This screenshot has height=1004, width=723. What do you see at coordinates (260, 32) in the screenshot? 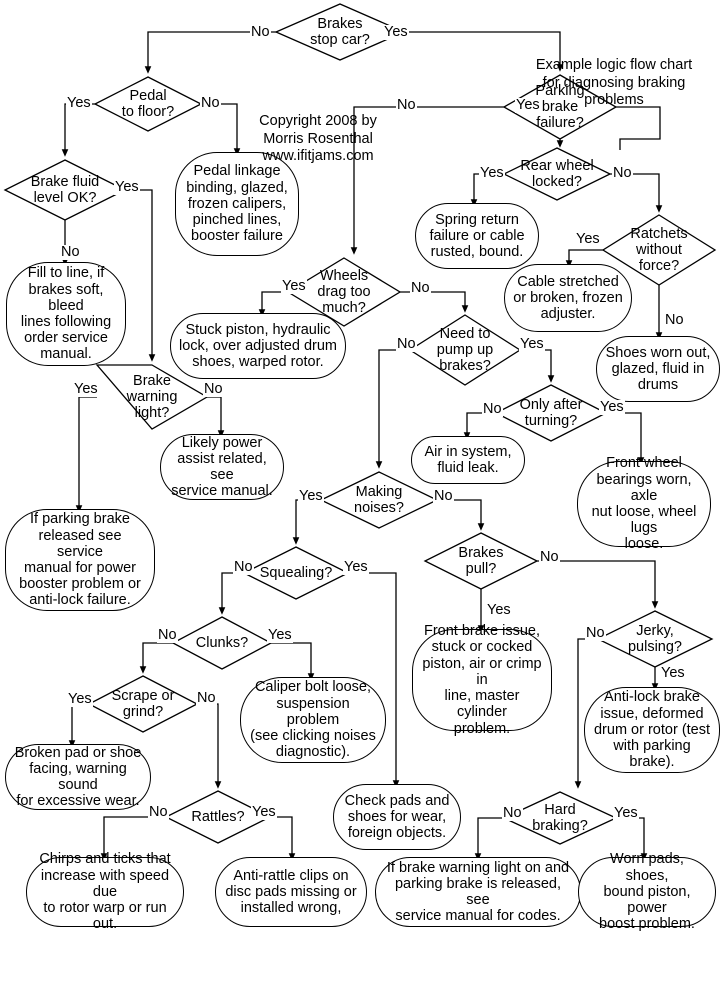
I see `edge-label-brakes-stop-car-no: No` at bounding box center [260, 32].